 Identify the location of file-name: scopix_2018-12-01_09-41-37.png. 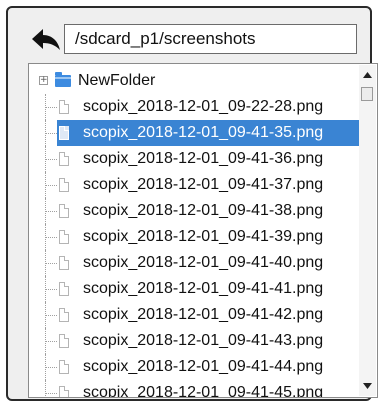
(203, 184).